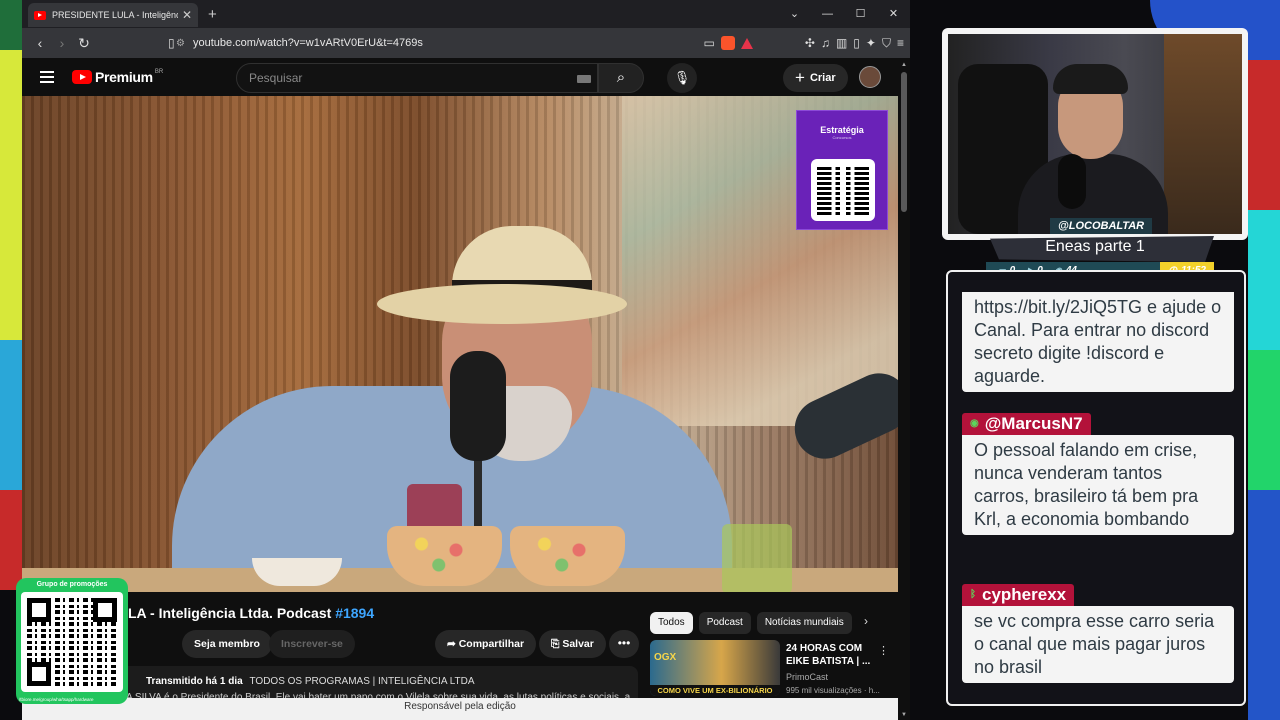 Image resolution: width=1280 pixels, height=720 pixels. I want to click on scrollbar-thumb, so click(904, 142).